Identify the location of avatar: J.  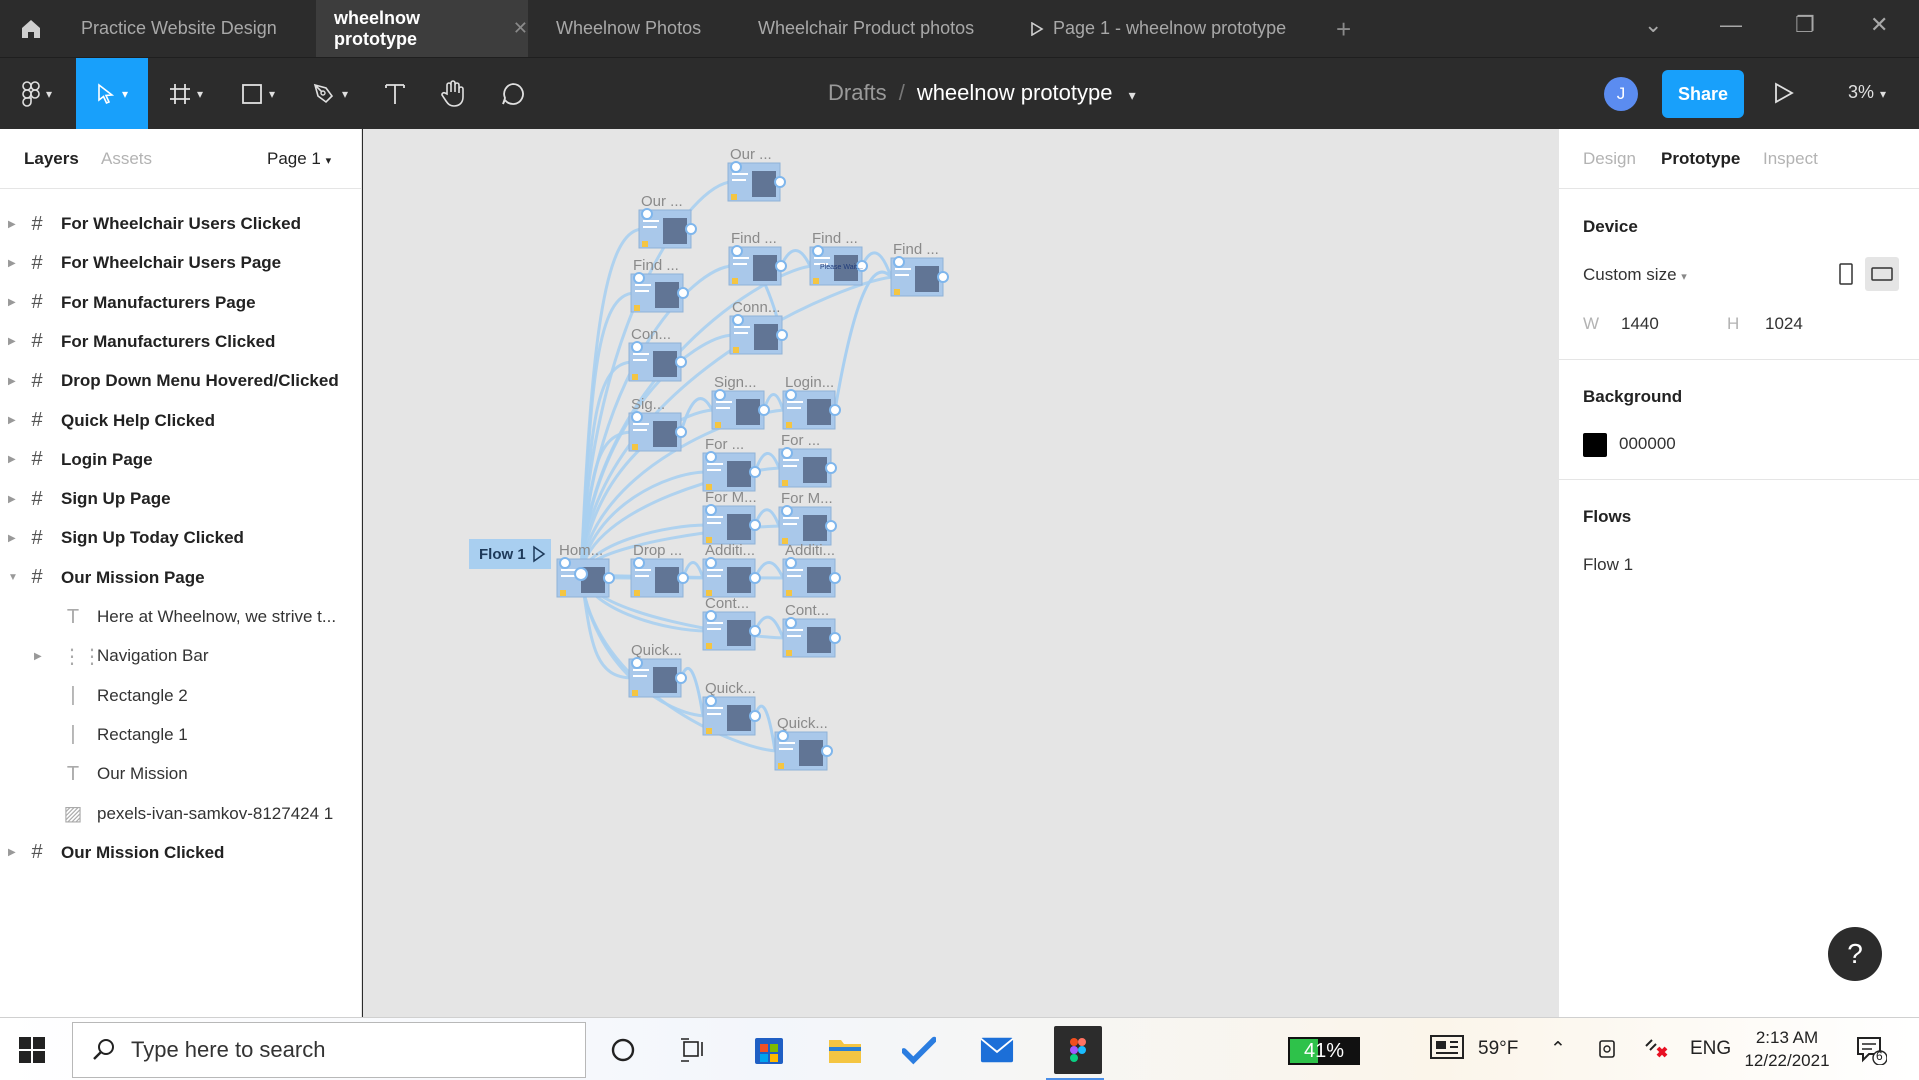
(1621, 94).